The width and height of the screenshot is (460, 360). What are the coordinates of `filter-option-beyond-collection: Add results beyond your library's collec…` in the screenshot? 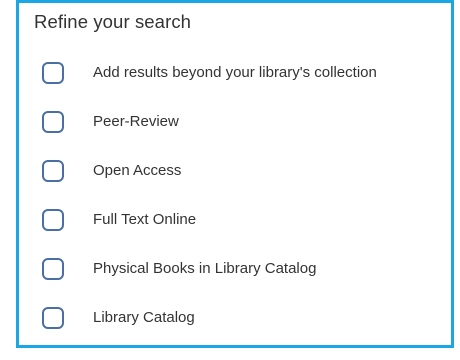 It's located at (235, 83).